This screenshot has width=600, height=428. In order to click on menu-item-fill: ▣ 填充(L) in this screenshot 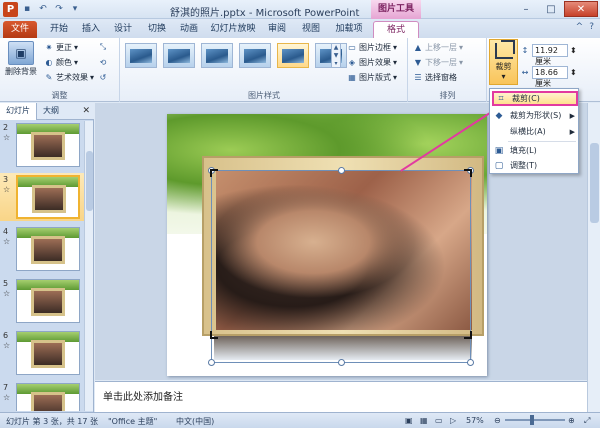, I will do `click(535, 150)`.